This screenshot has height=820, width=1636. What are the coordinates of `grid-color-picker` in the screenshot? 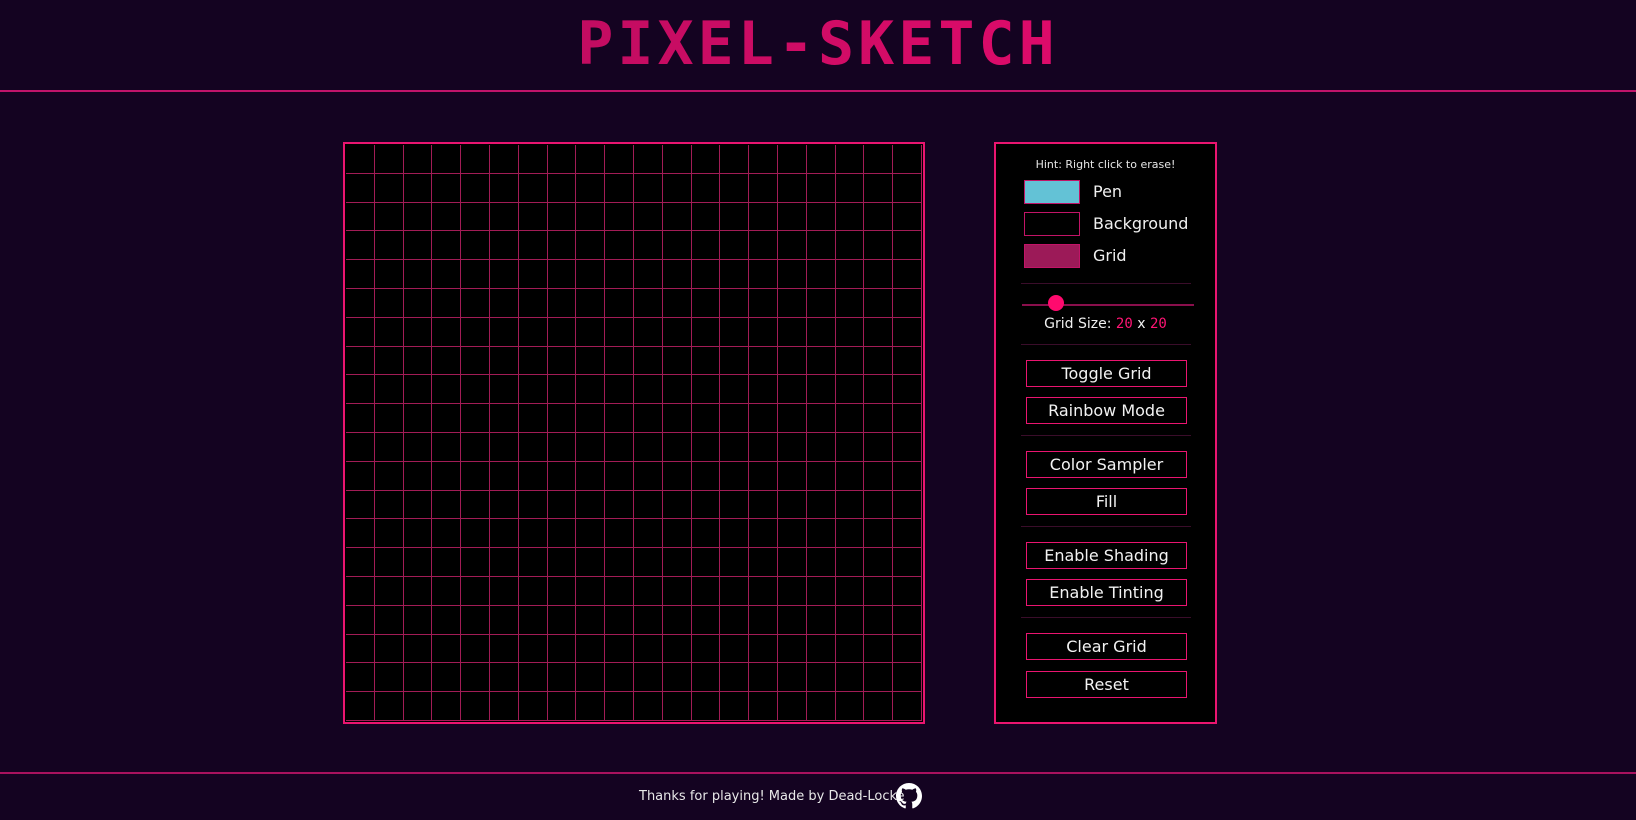 It's located at (1052, 256).